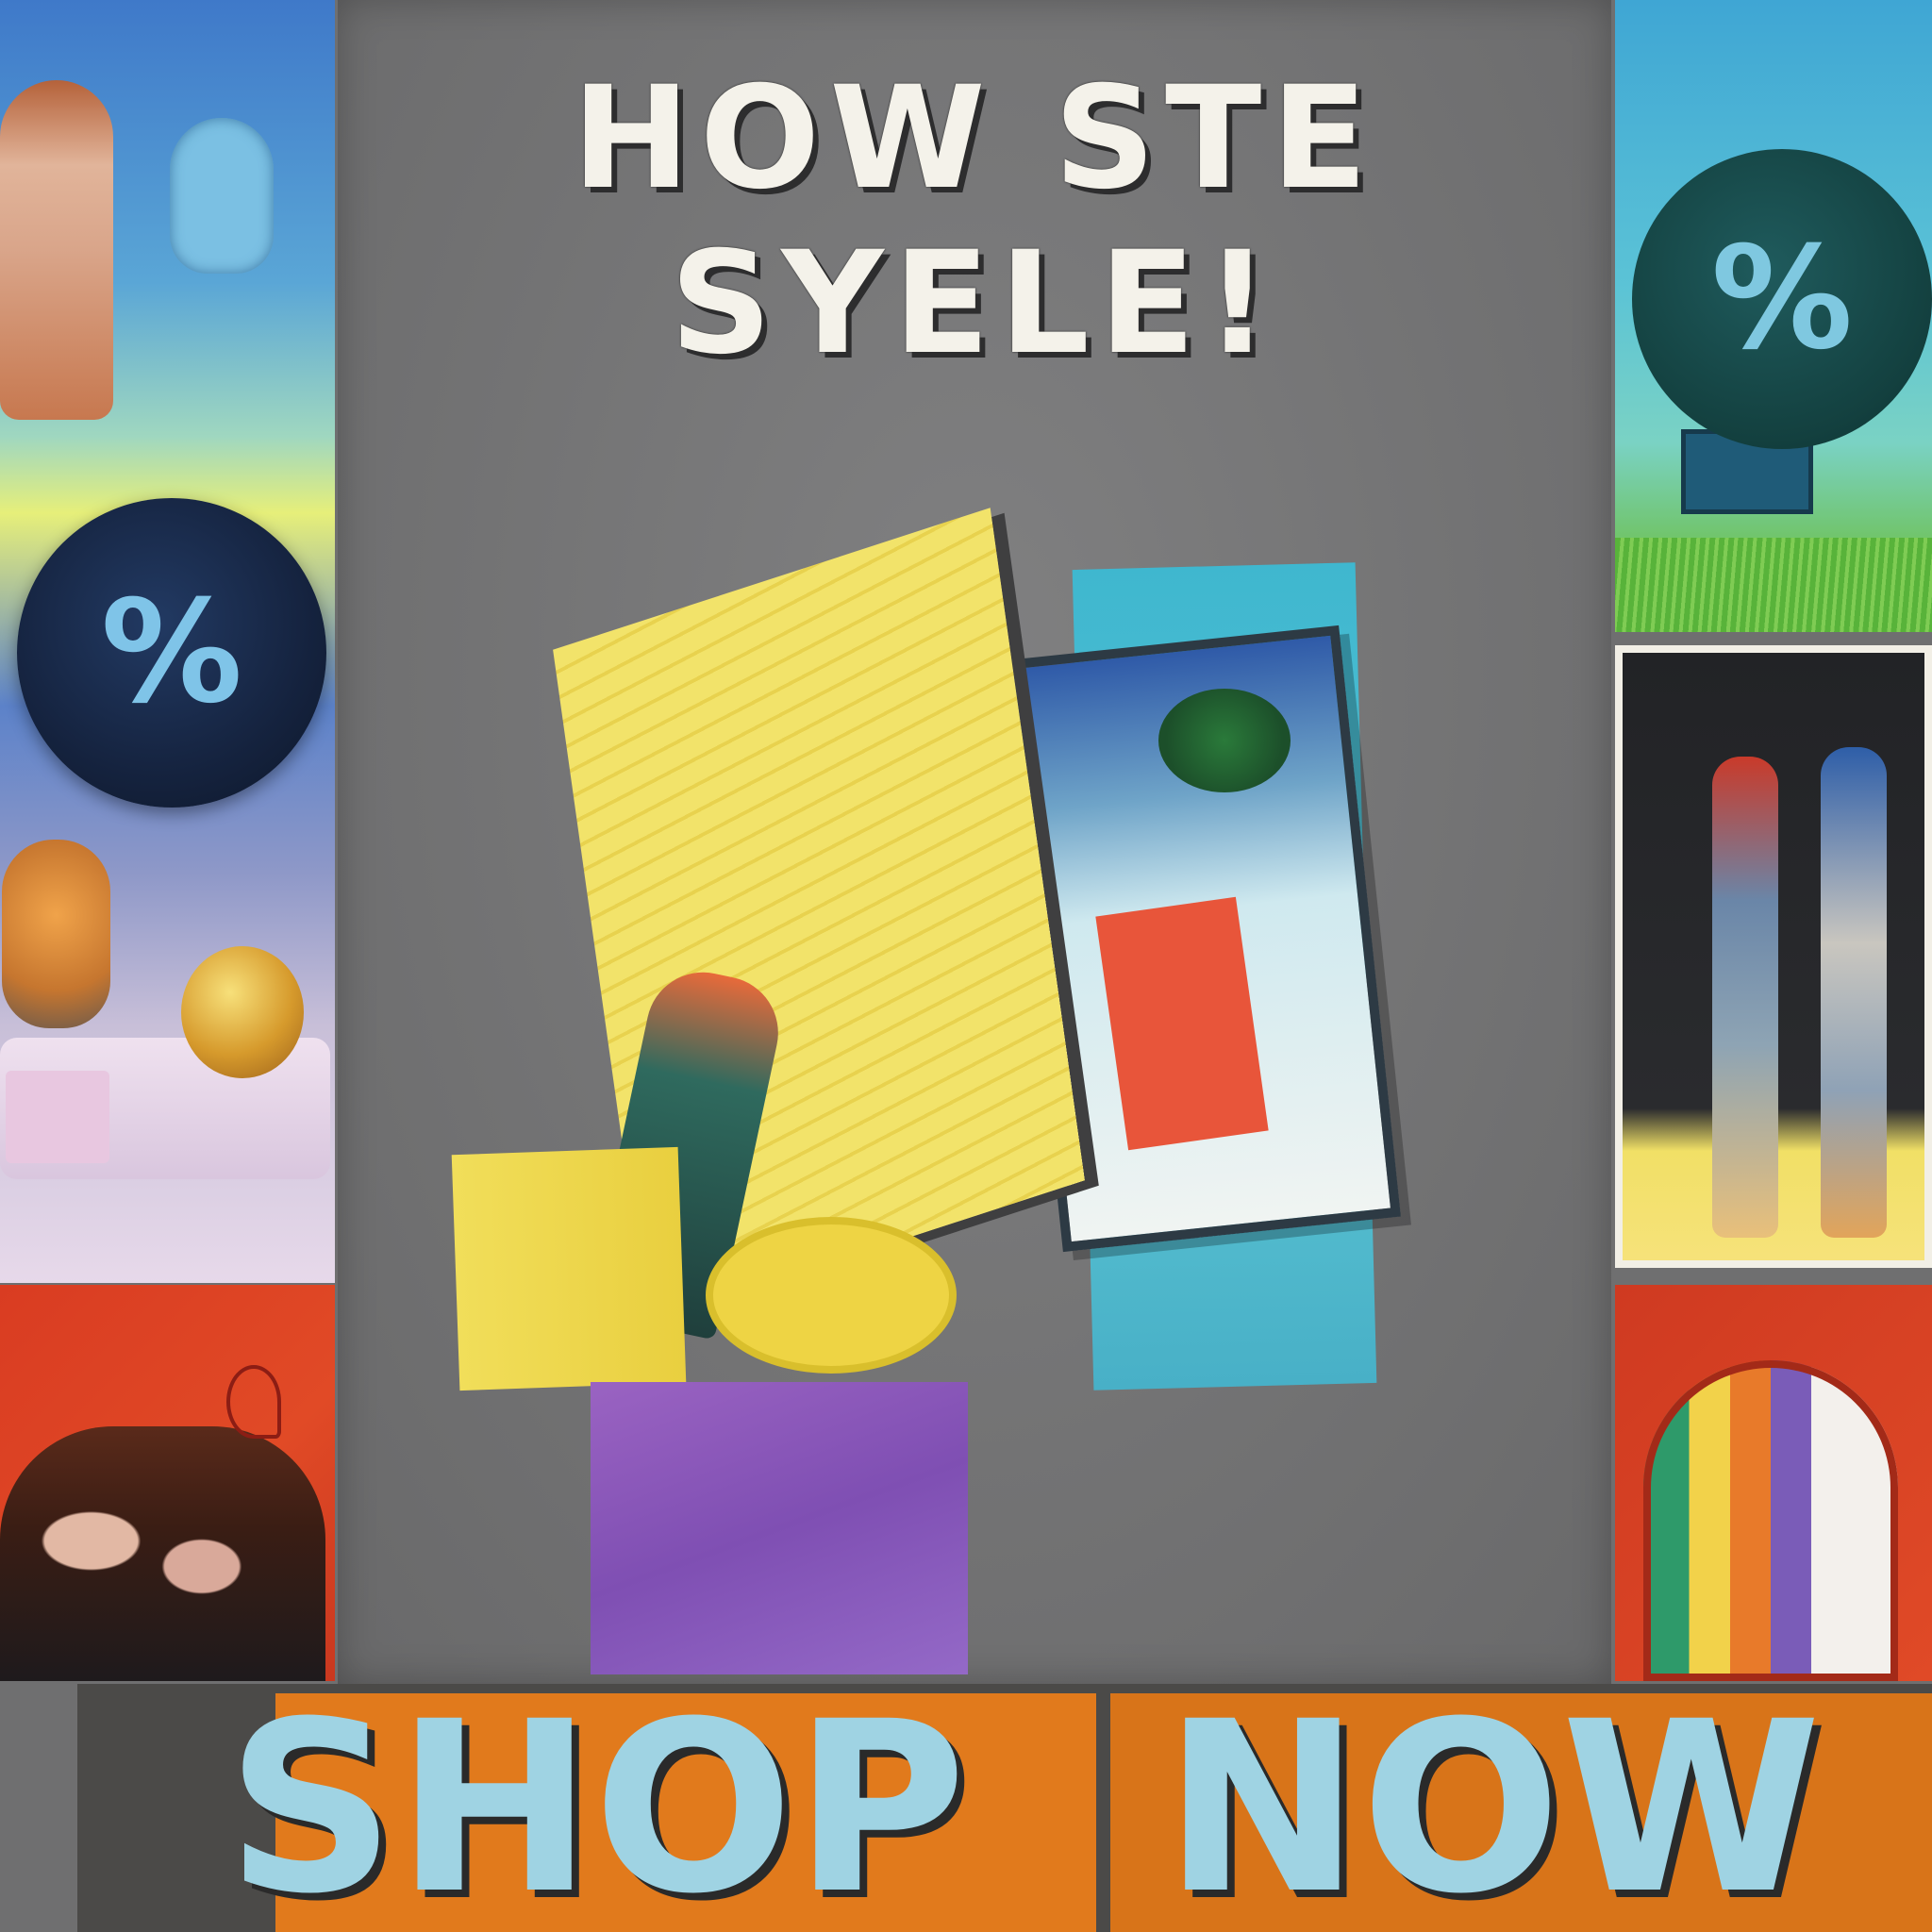  I want to click on shop-now-banner: SHOP NOW, so click(1005, 1808).